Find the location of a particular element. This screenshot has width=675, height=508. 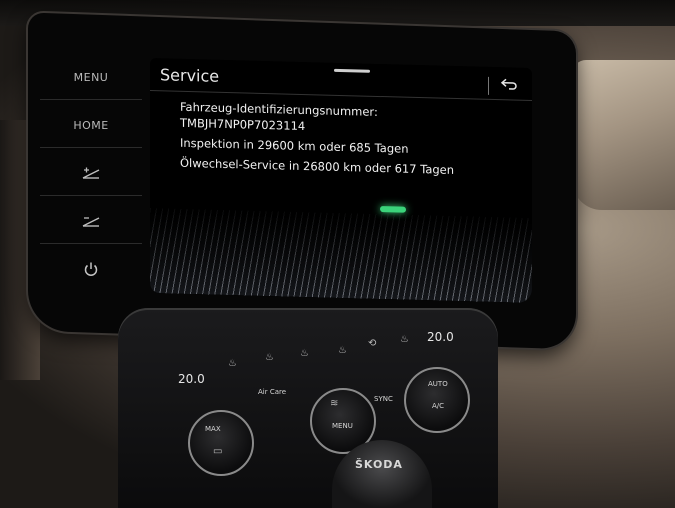

rear-defrost-icon: ▭ is located at coordinates (218, 451).